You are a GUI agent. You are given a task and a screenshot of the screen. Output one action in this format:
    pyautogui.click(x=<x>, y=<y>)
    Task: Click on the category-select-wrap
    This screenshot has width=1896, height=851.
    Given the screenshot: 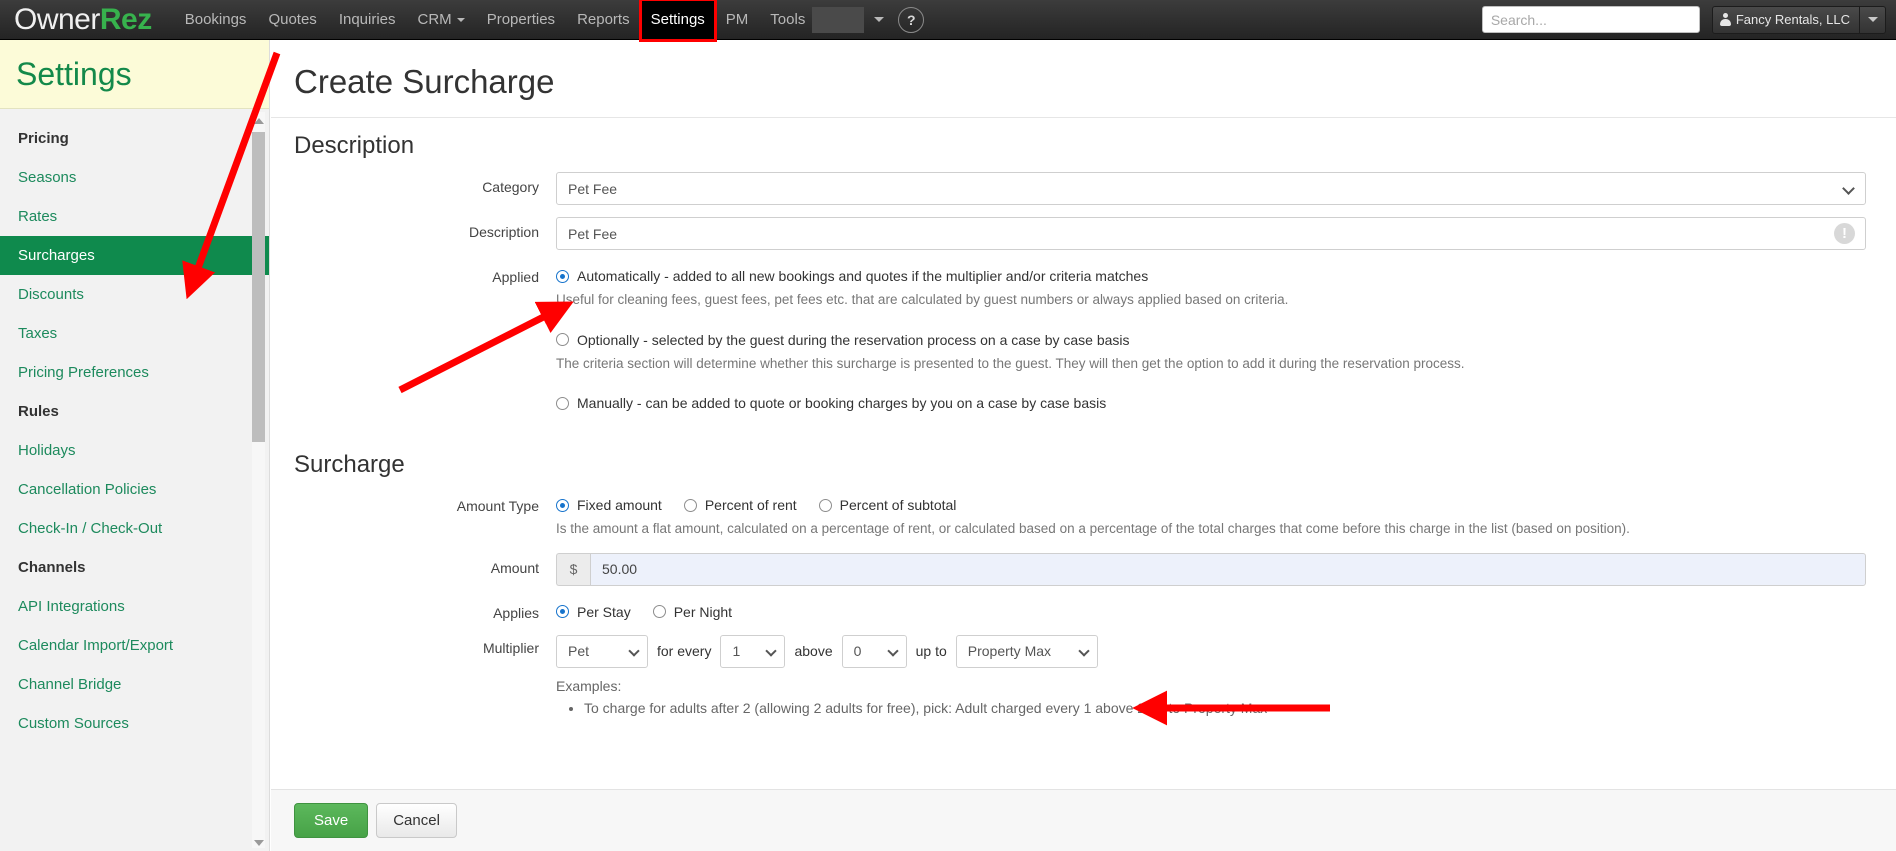 What is the action you would take?
    pyautogui.click(x=1211, y=188)
    